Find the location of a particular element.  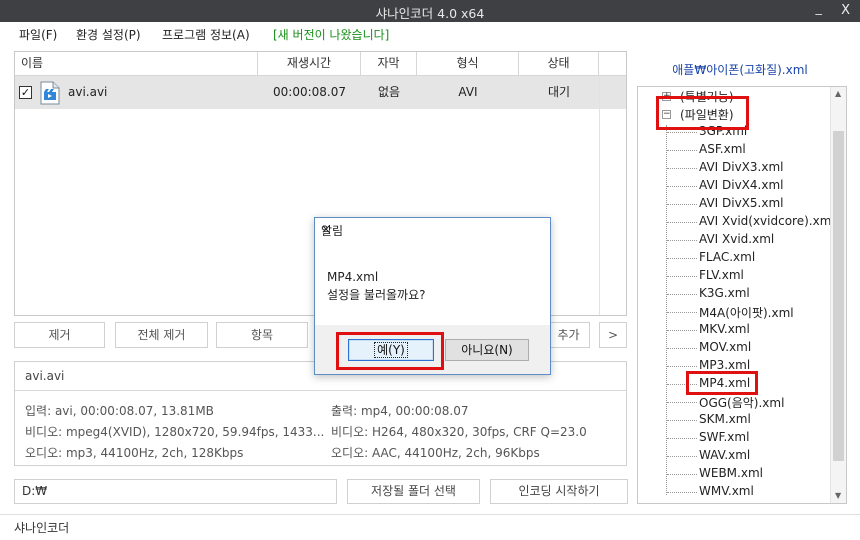

info-audio-out: 오디오: AAC, 44100Hz, 2ch, 96Kbps is located at coordinates (435, 453).